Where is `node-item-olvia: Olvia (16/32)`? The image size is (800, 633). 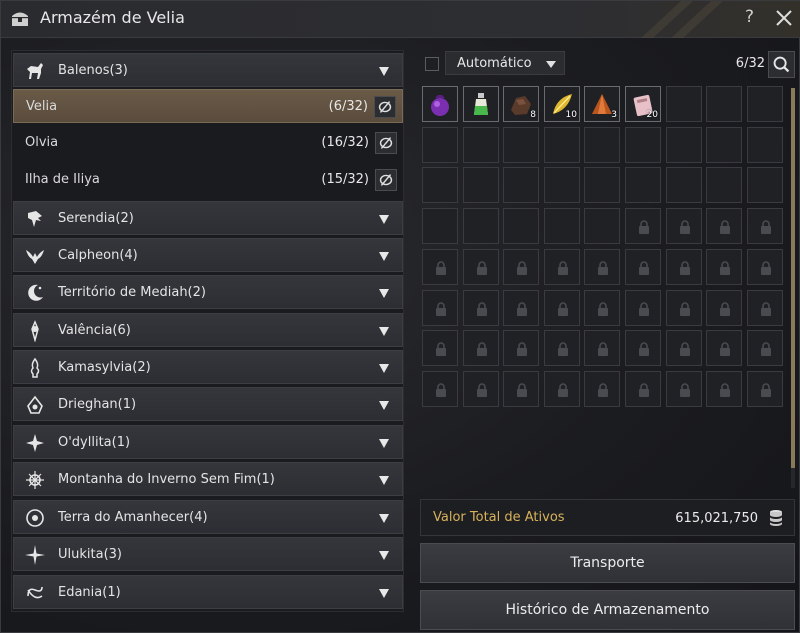 node-item-olvia: Olvia (16/32) is located at coordinates (208, 143).